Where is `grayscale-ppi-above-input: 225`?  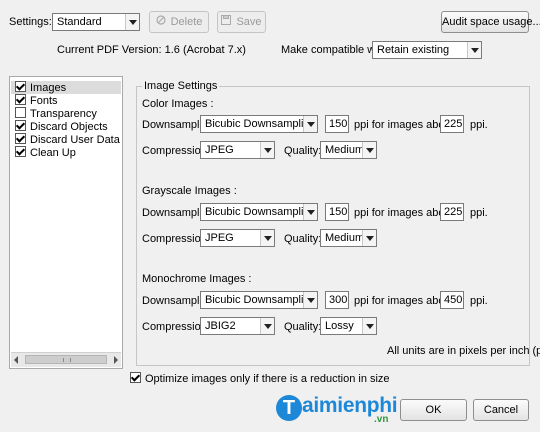
grayscale-ppi-above-input: 225 is located at coordinates (452, 212).